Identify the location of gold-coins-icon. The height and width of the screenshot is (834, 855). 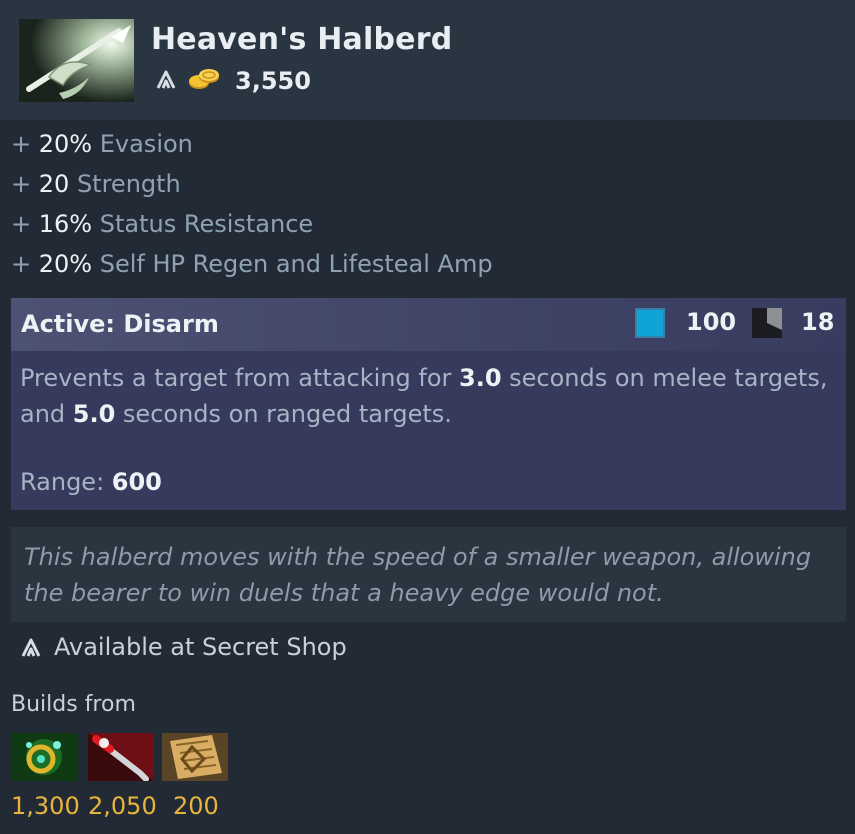
(204, 81).